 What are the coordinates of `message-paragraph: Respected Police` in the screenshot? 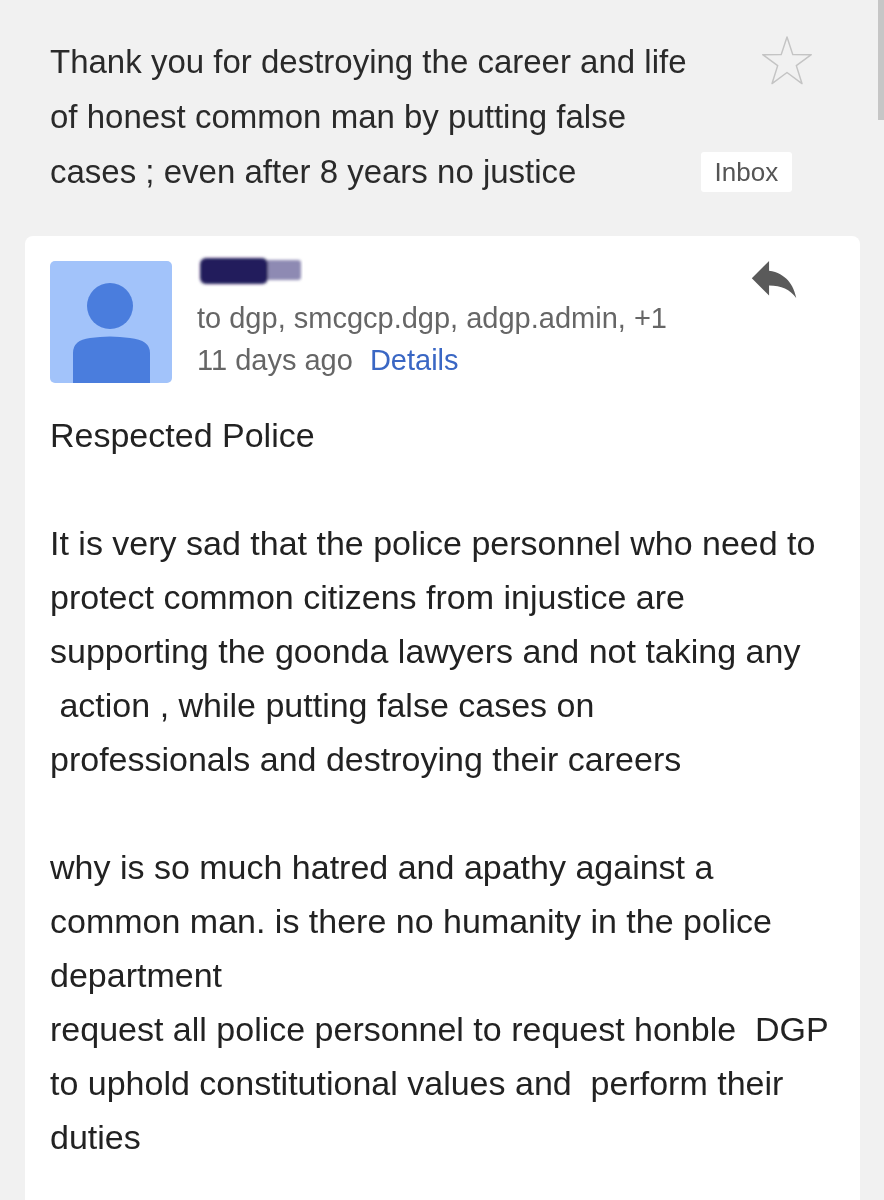 It's located at (183, 435).